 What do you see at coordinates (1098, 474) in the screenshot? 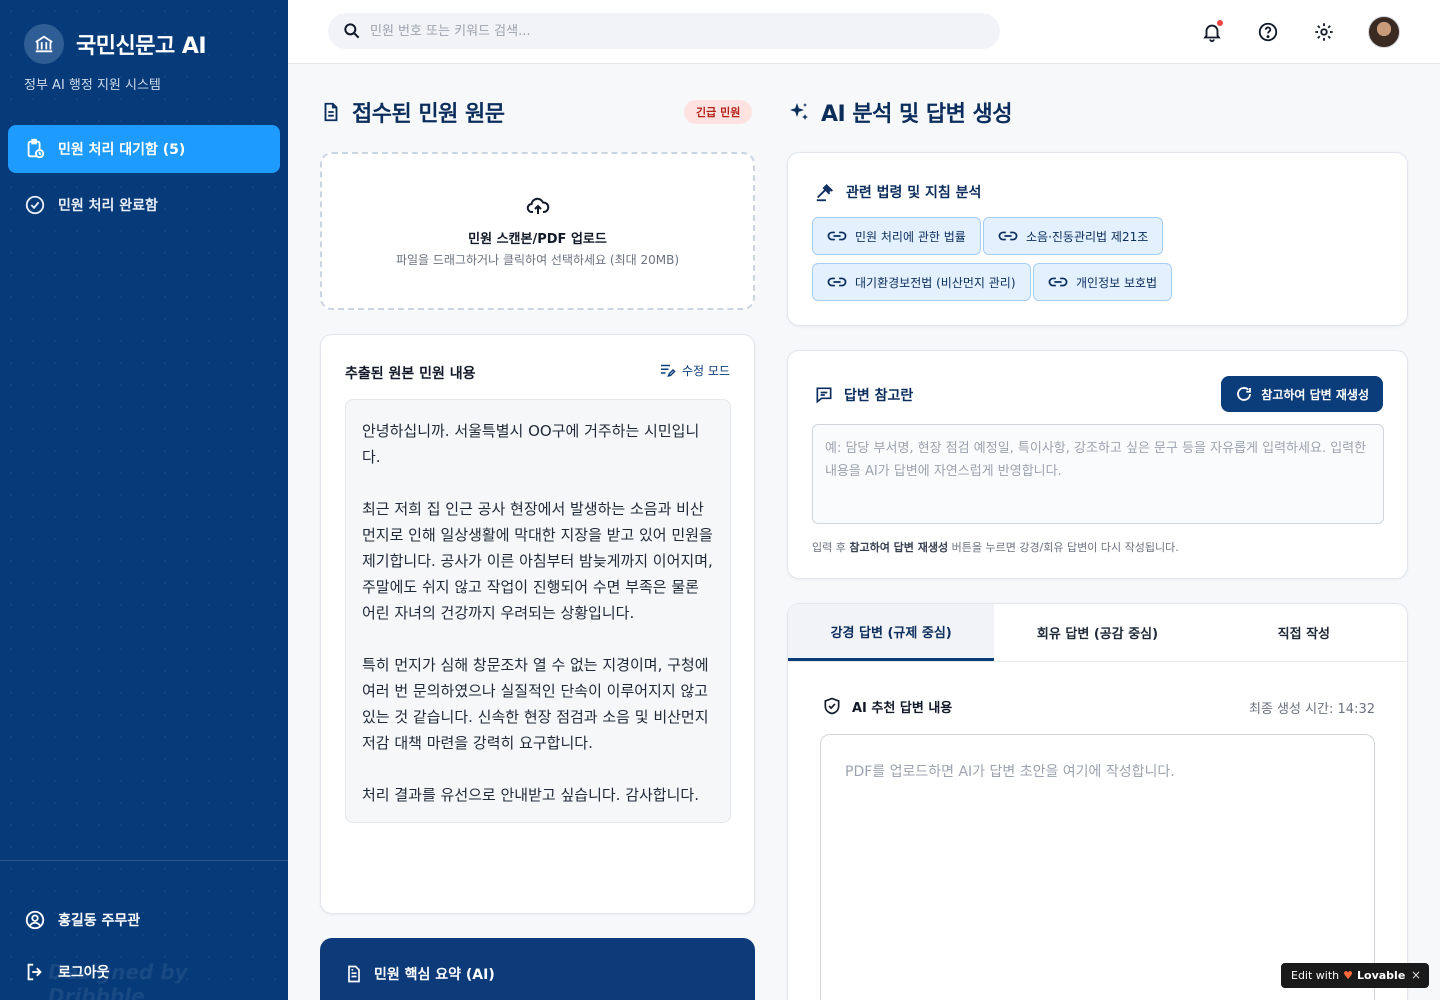
I see `reference-input` at bounding box center [1098, 474].